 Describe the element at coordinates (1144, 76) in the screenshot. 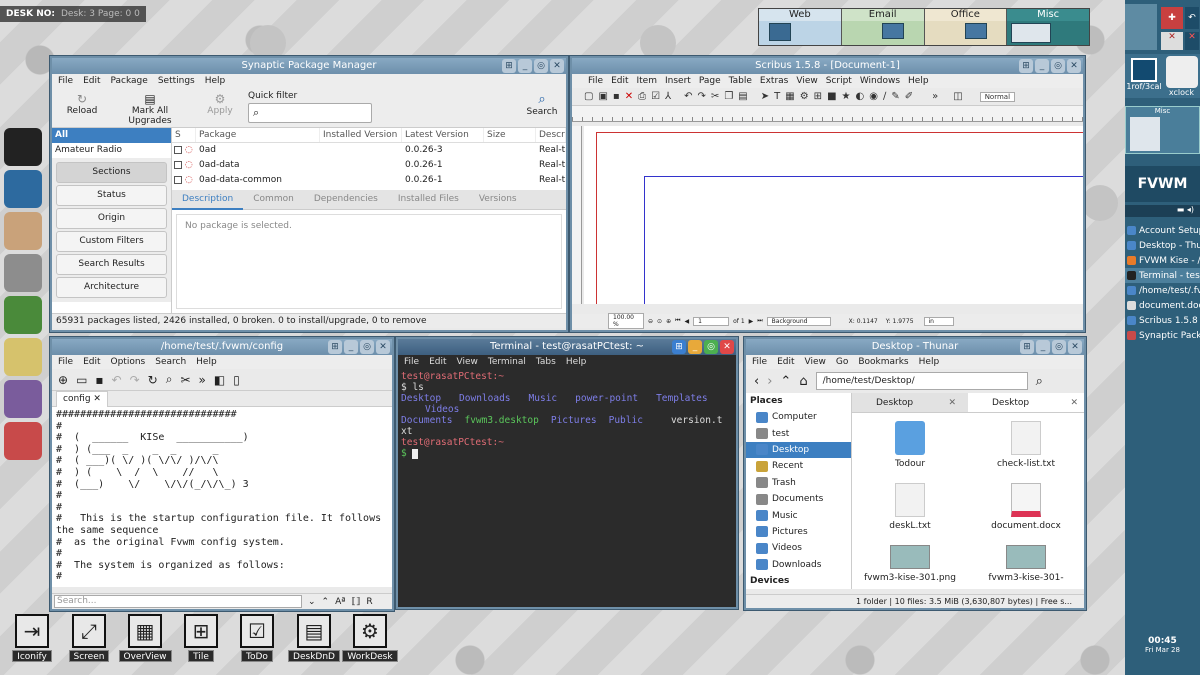

I see `calendar-applet: 1rof/3cal` at that location.